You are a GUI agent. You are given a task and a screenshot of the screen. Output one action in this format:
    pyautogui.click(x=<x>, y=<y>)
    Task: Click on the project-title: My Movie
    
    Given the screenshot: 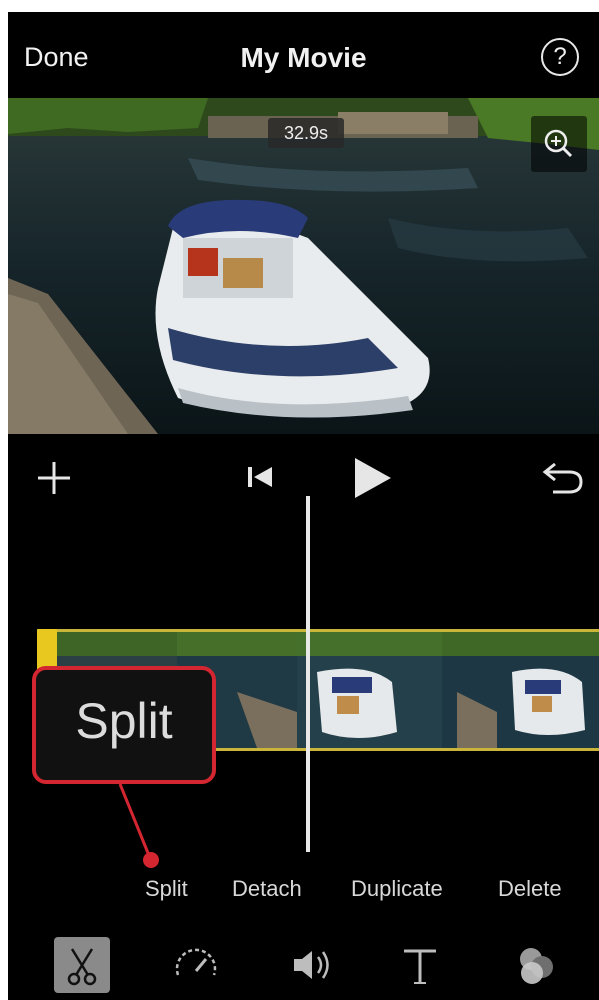 What is the action you would take?
    pyautogui.click(x=303, y=57)
    